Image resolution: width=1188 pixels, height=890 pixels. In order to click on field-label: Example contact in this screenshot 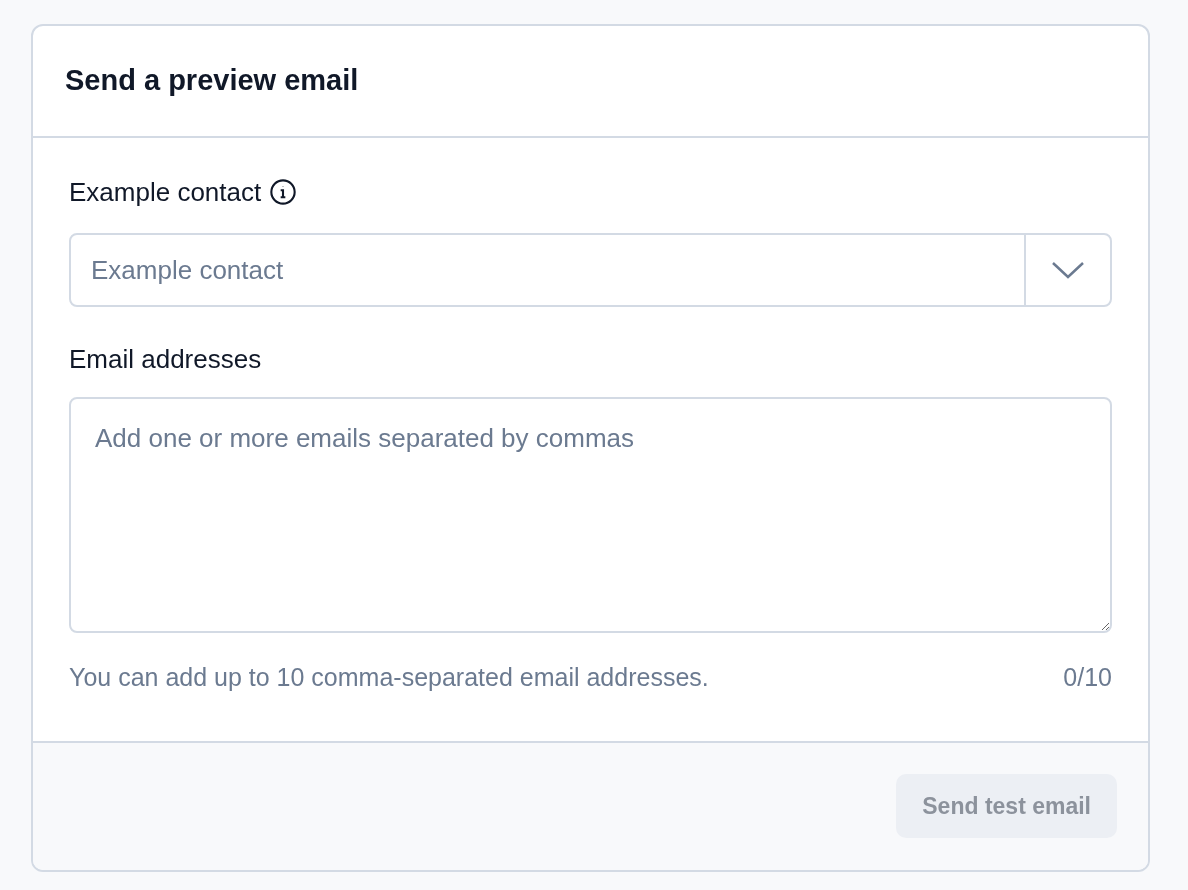, I will do `click(165, 192)`.